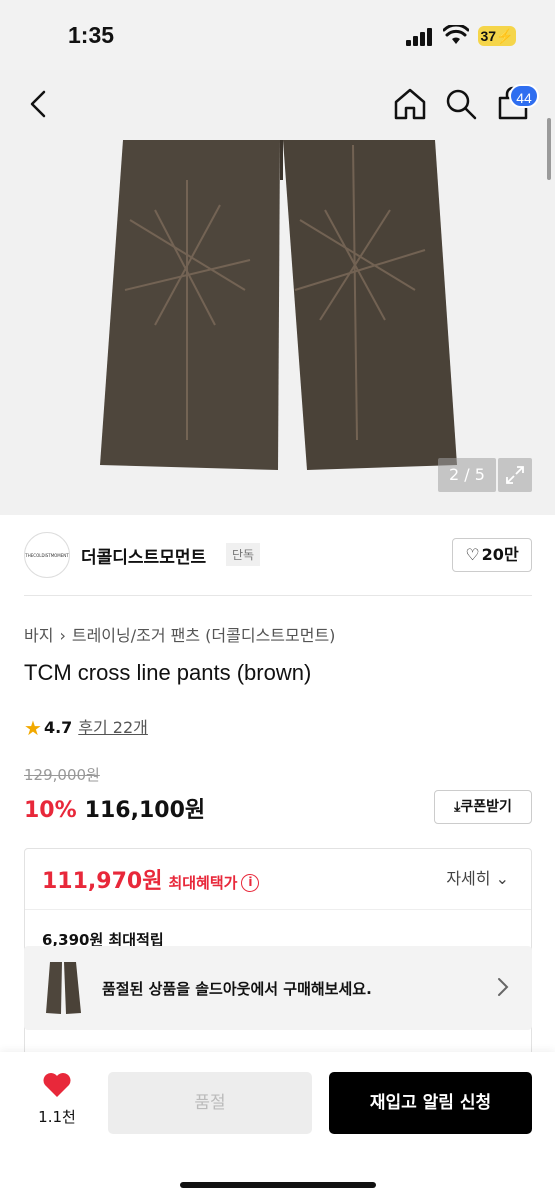 This screenshot has width=555, height=1200. What do you see at coordinates (497, 36) in the screenshot?
I see `battery-indicator: 37⚡` at bounding box center [497, 36].